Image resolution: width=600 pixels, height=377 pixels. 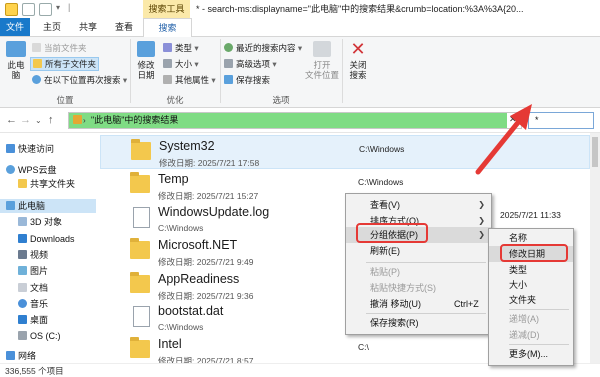 What do you see at coordinates (65, 100) in the screenshot?
I see `group-label-location: 位置` at bounding box center [65, 100].